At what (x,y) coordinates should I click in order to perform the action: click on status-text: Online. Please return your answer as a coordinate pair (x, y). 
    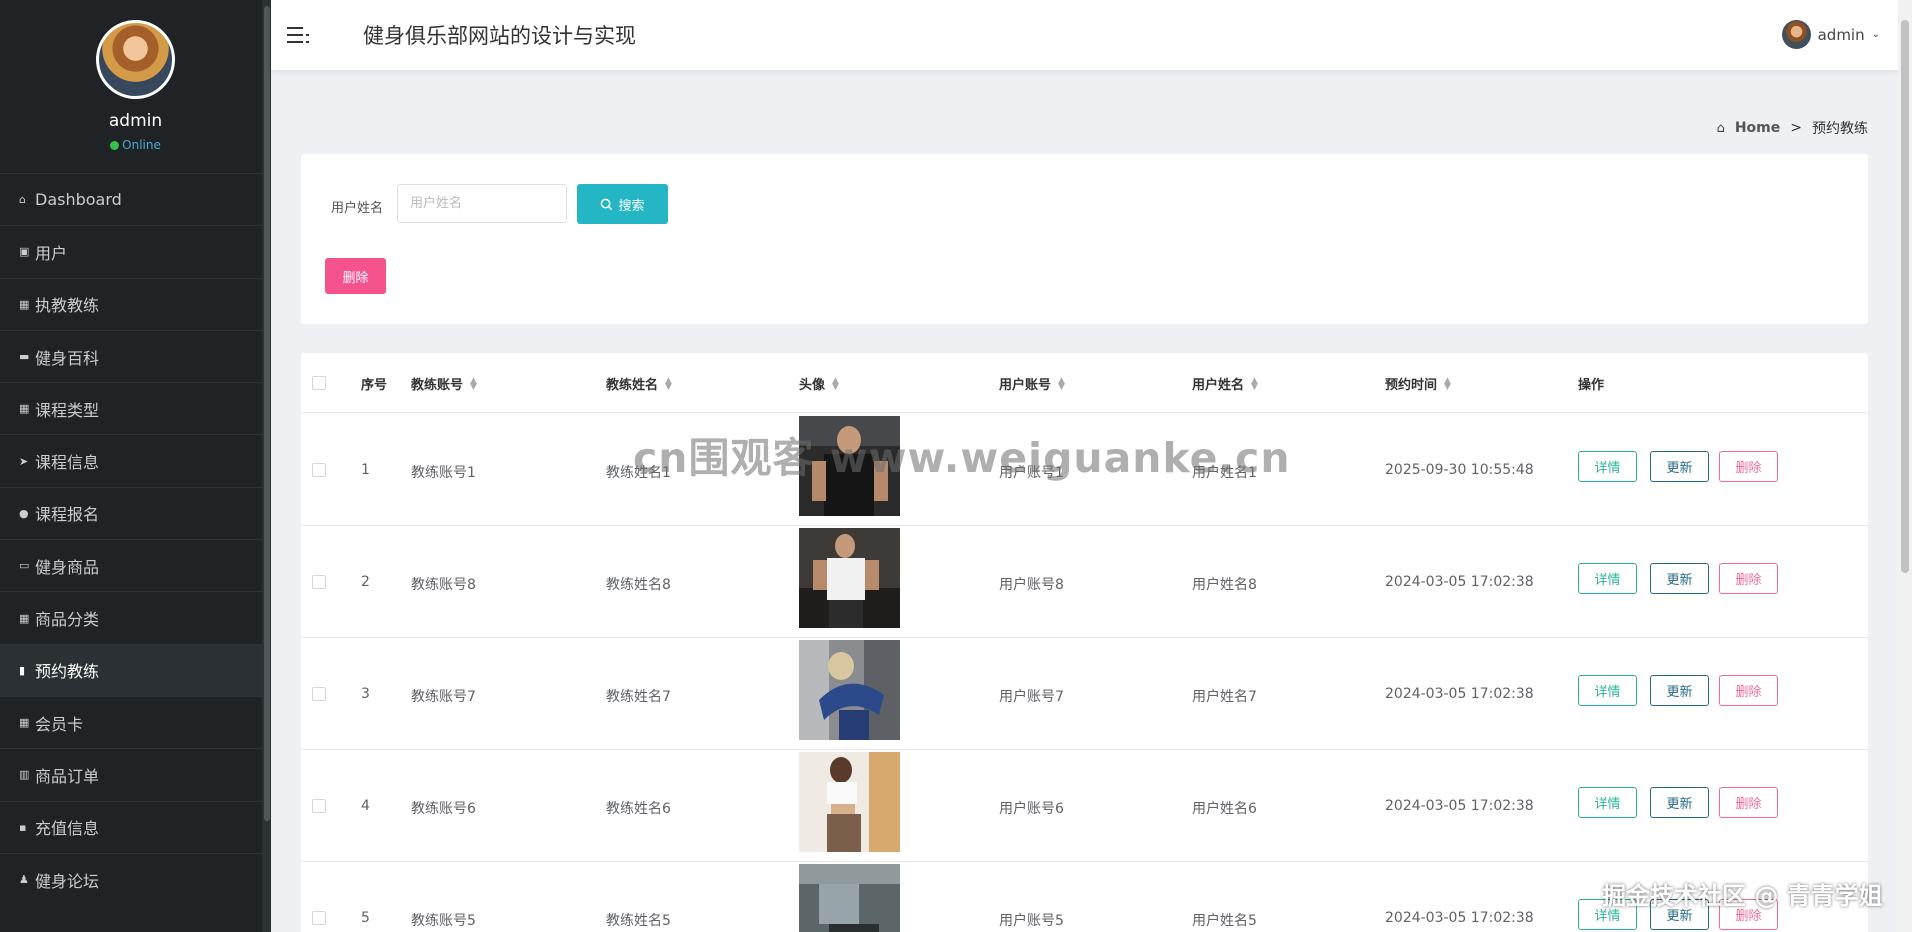
    Looking at the image, I should click on (141, 145).